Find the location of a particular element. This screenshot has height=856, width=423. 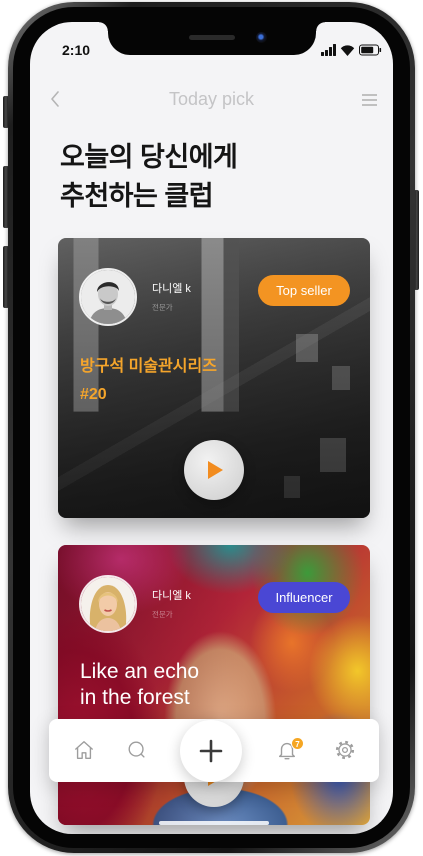

play-button is located at coordinates (214, 470).